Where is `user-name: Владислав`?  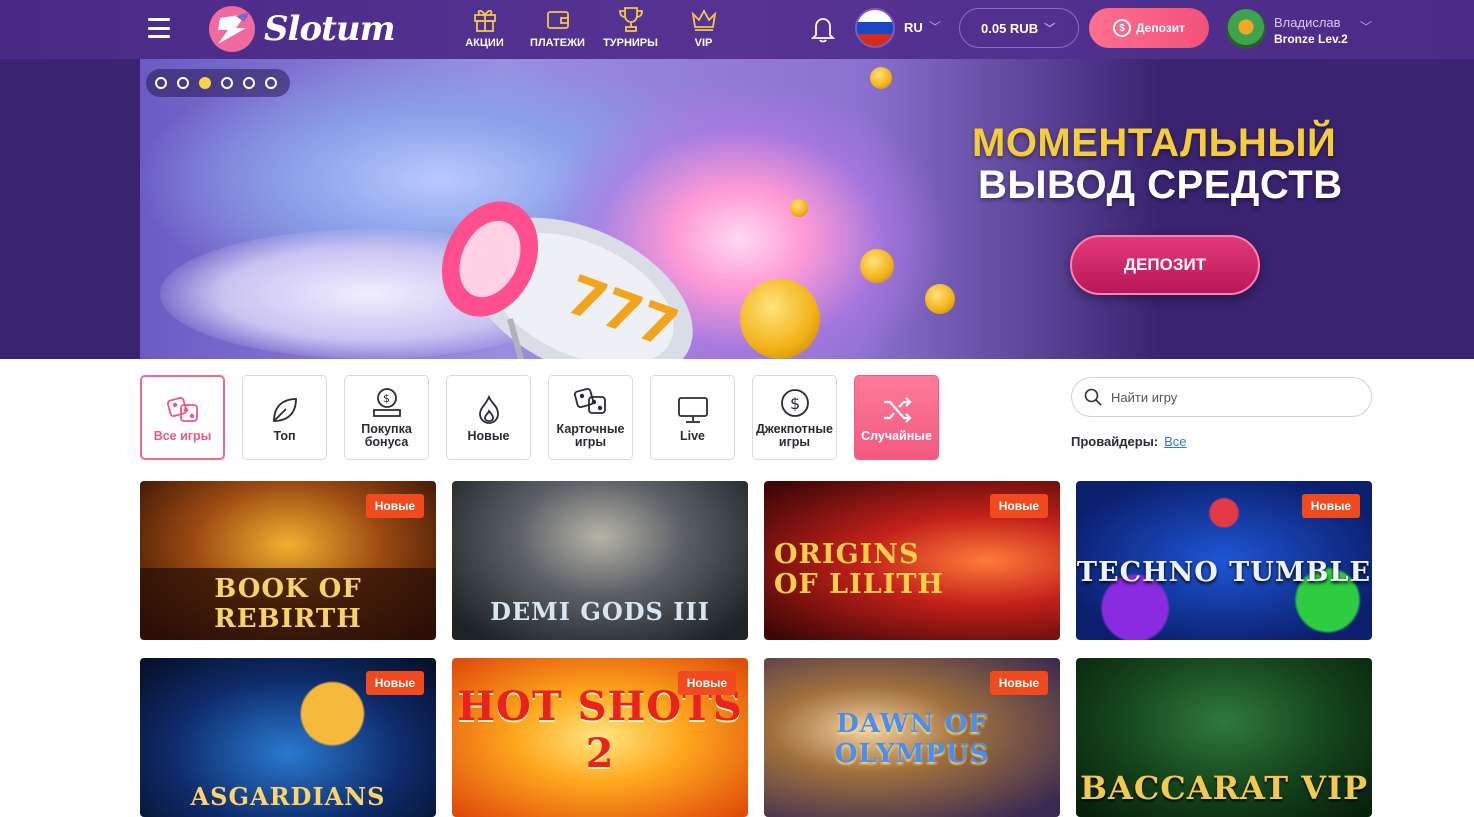
user-name: Владислав is located at coordinates (1307, 22).